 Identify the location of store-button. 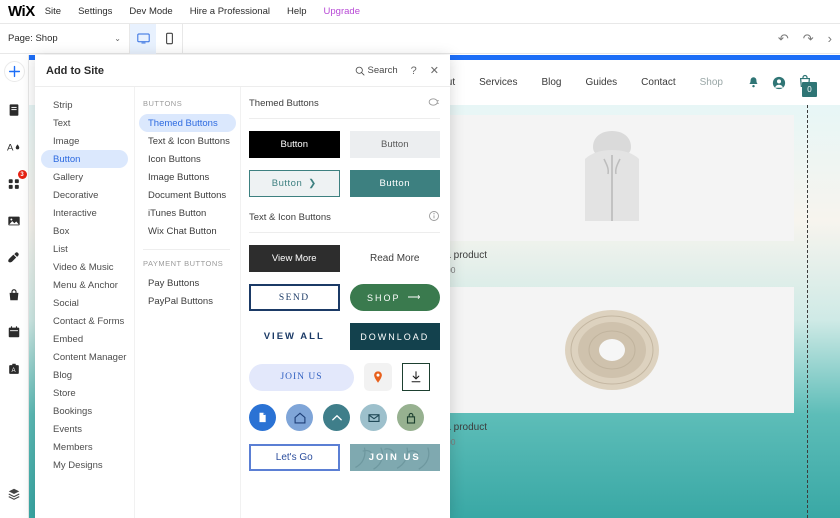
(14, 294).